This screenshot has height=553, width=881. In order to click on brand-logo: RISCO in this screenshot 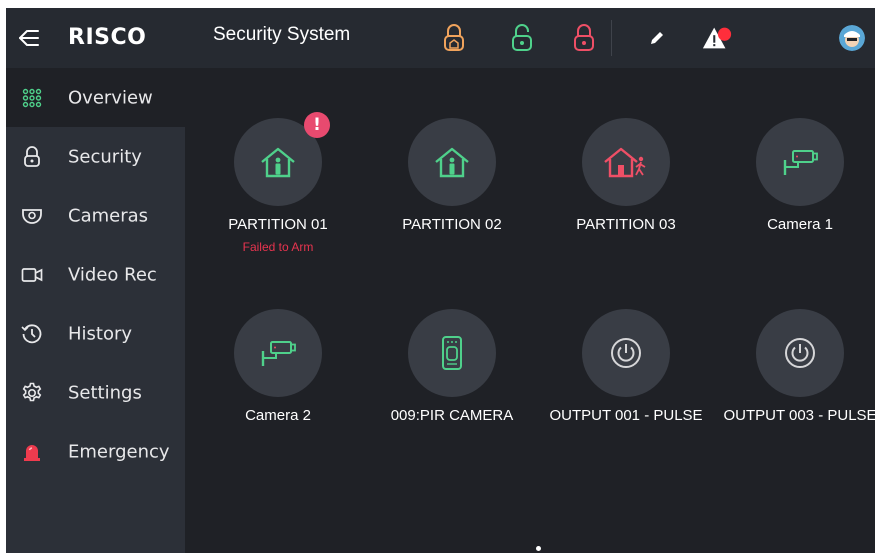, I will do `click(107, 38)`.